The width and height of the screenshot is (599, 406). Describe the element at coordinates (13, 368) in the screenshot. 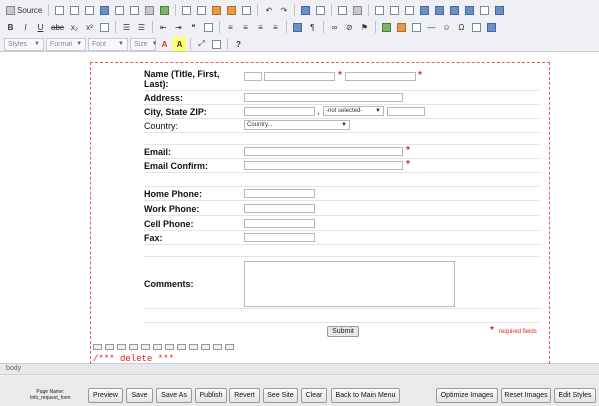

I see `element-path: body` at that location.